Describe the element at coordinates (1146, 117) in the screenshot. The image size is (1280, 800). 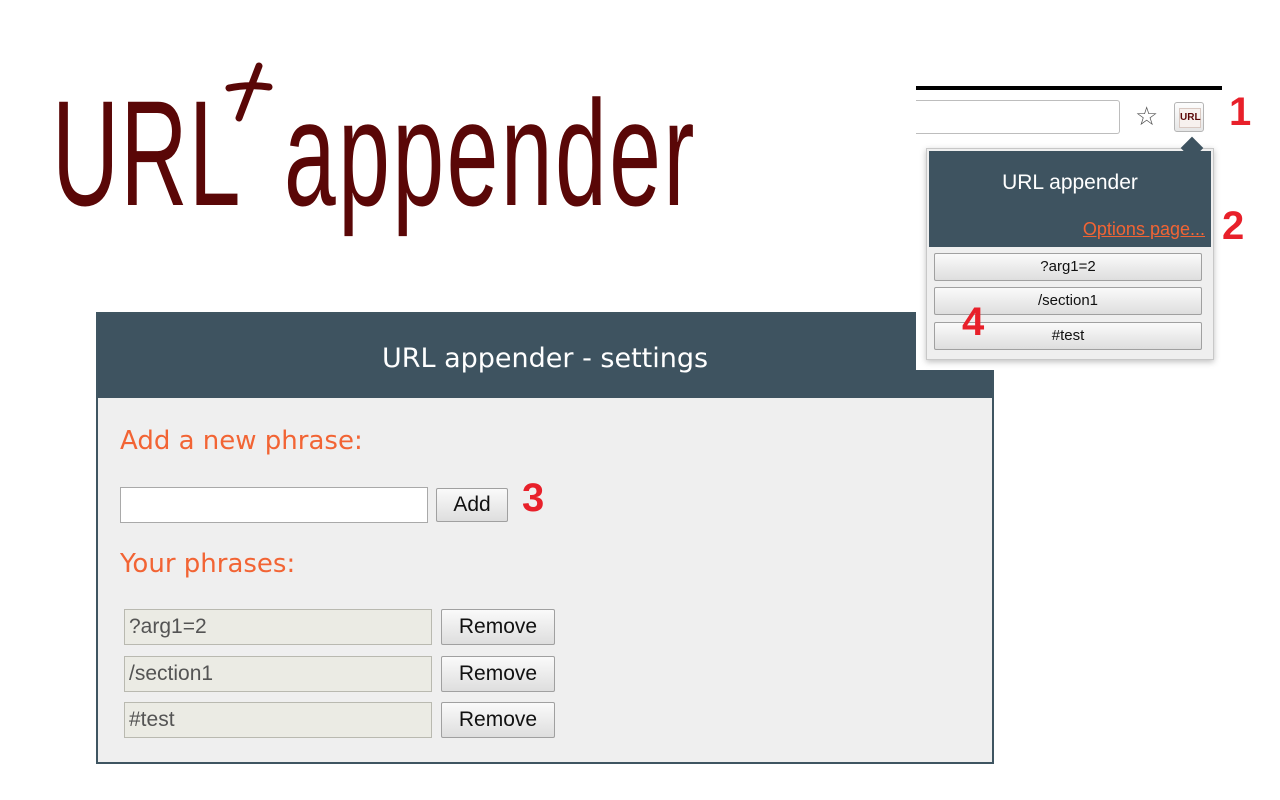
I see `star-outline-icon: ☆` at that location.